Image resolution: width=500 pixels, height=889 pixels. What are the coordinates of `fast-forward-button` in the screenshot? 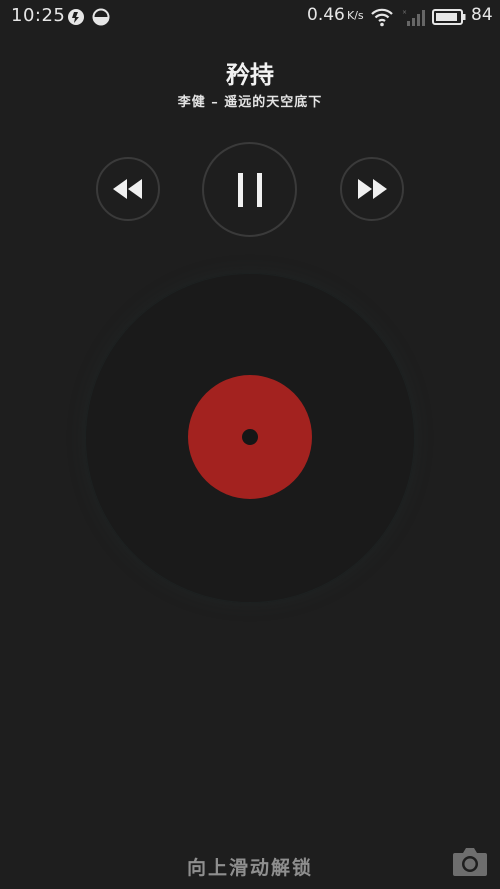 It's located at (372, 189).